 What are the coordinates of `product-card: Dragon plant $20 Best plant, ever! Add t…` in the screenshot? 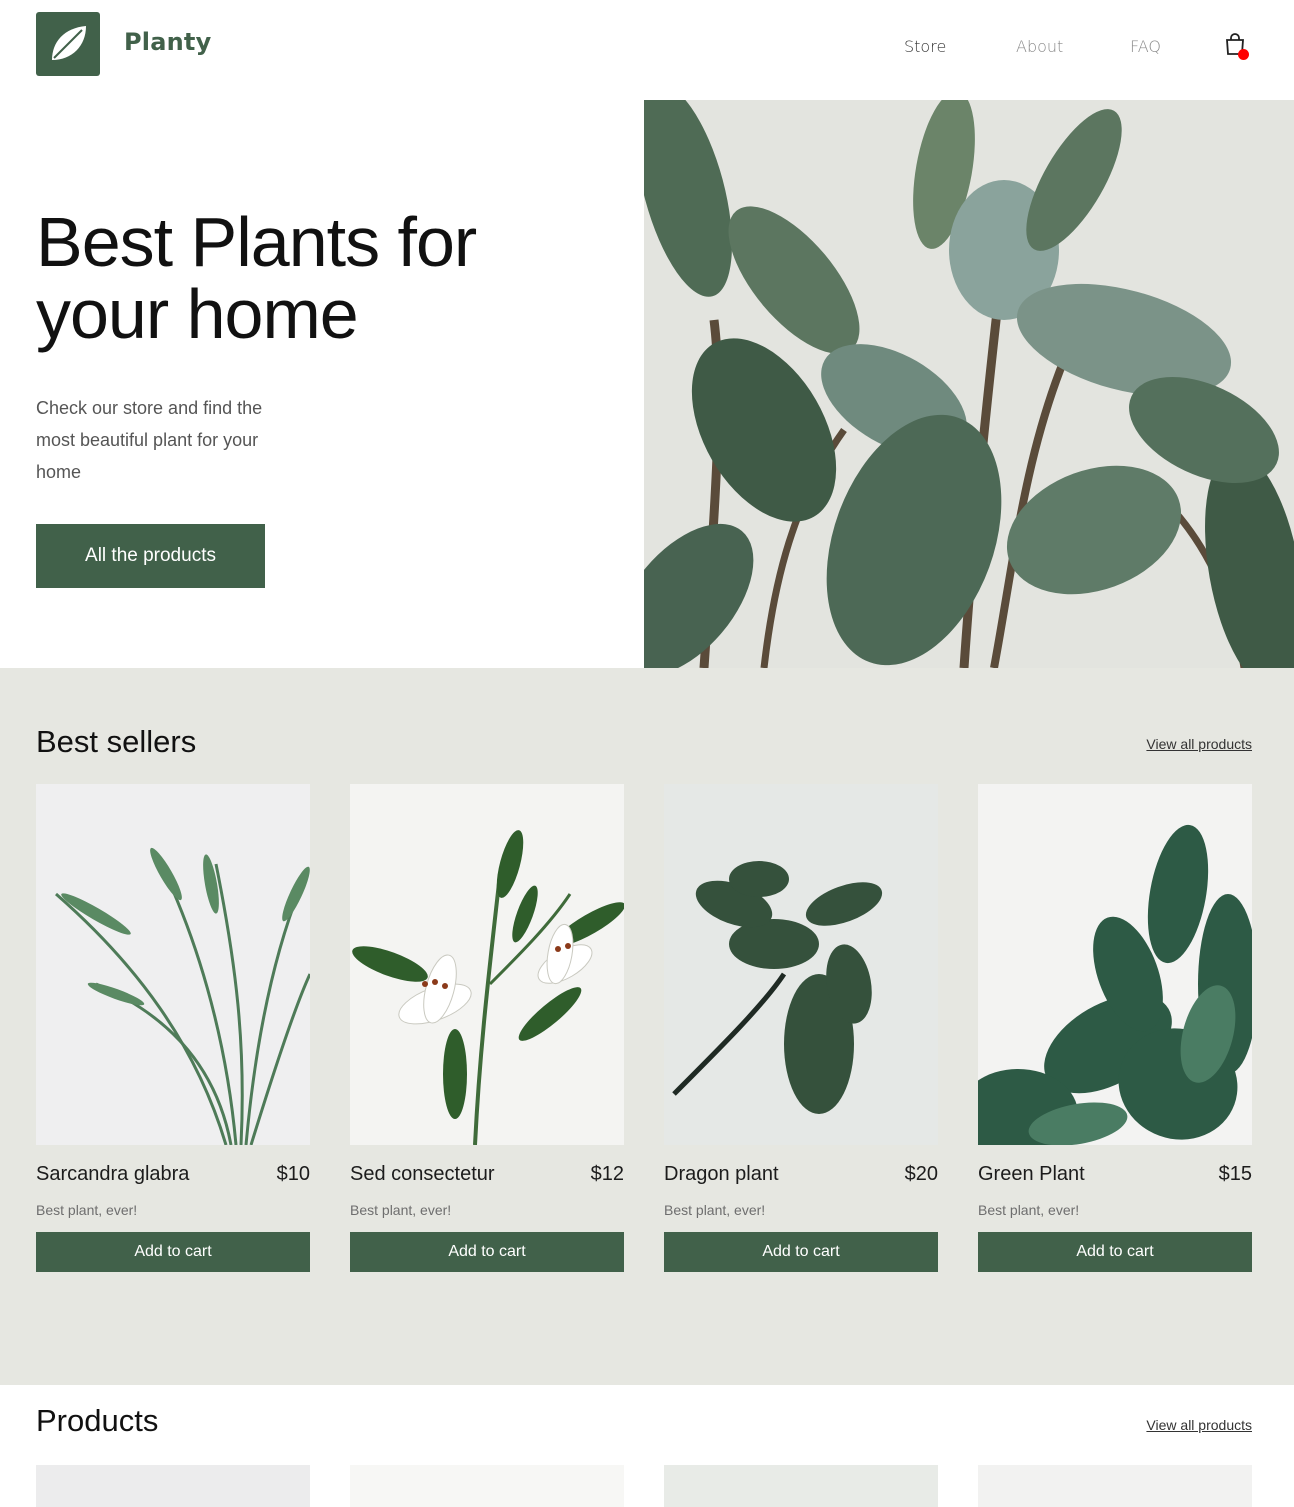 It's located at (801, 1028).